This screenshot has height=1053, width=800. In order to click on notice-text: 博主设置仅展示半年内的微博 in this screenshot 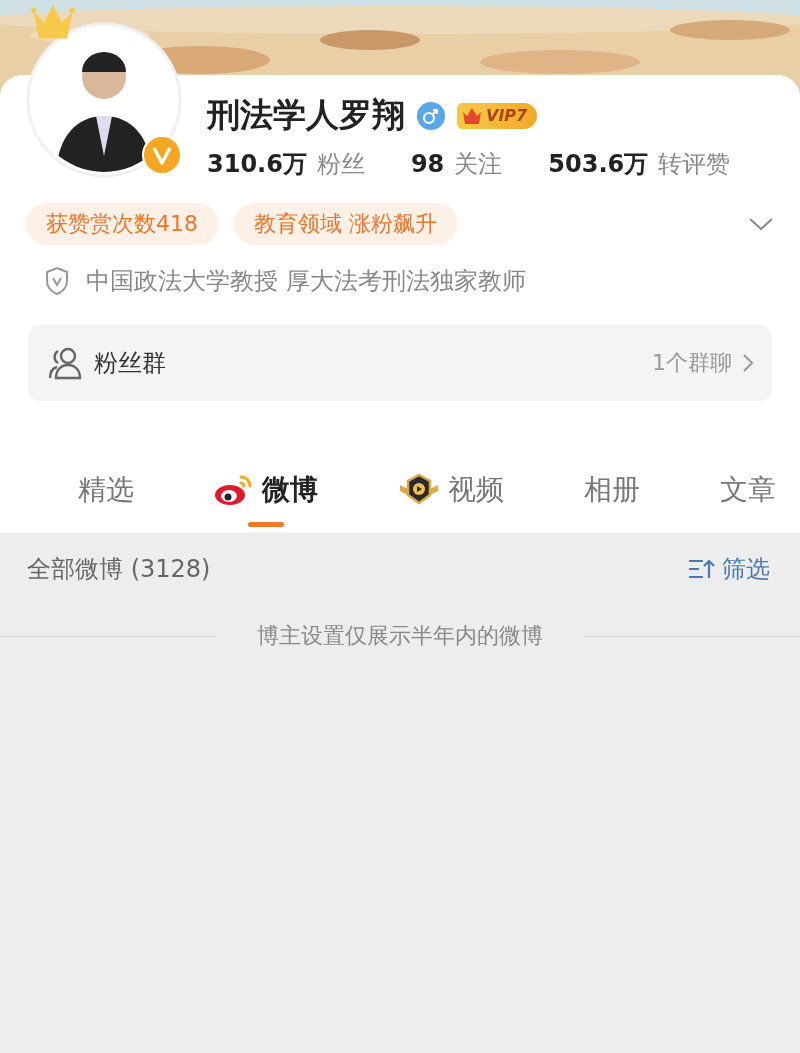, I will do `click(400, 636)`.